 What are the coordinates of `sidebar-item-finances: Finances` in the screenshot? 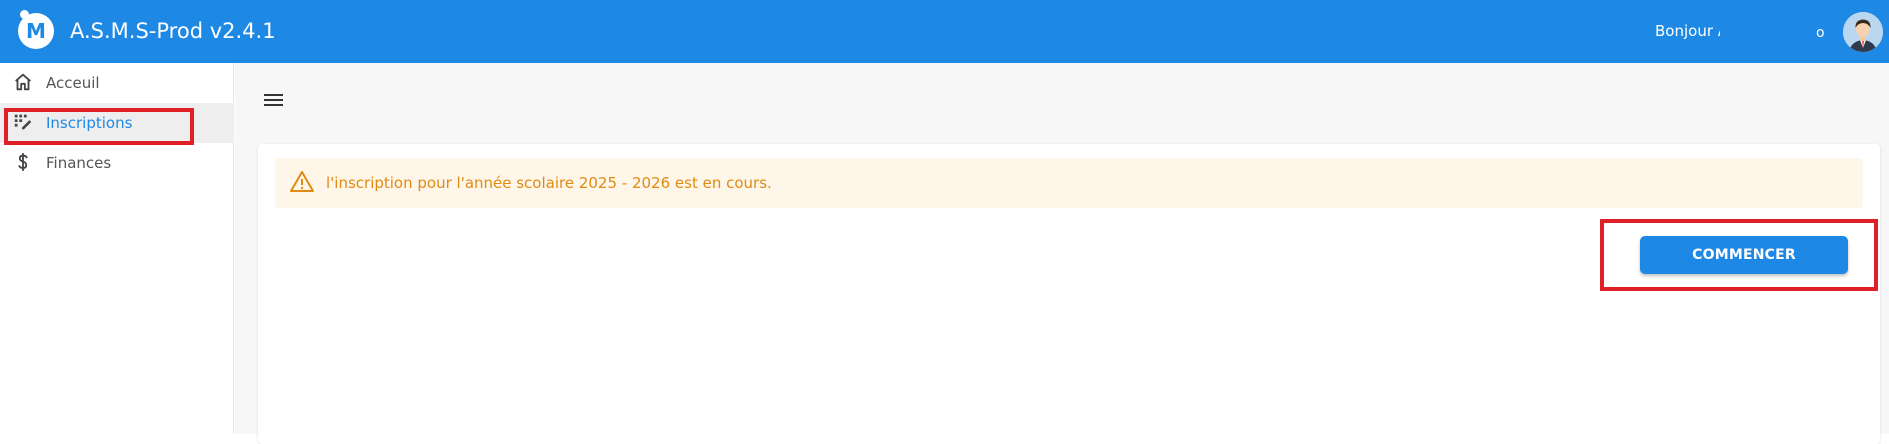 It's located at (117, 163).